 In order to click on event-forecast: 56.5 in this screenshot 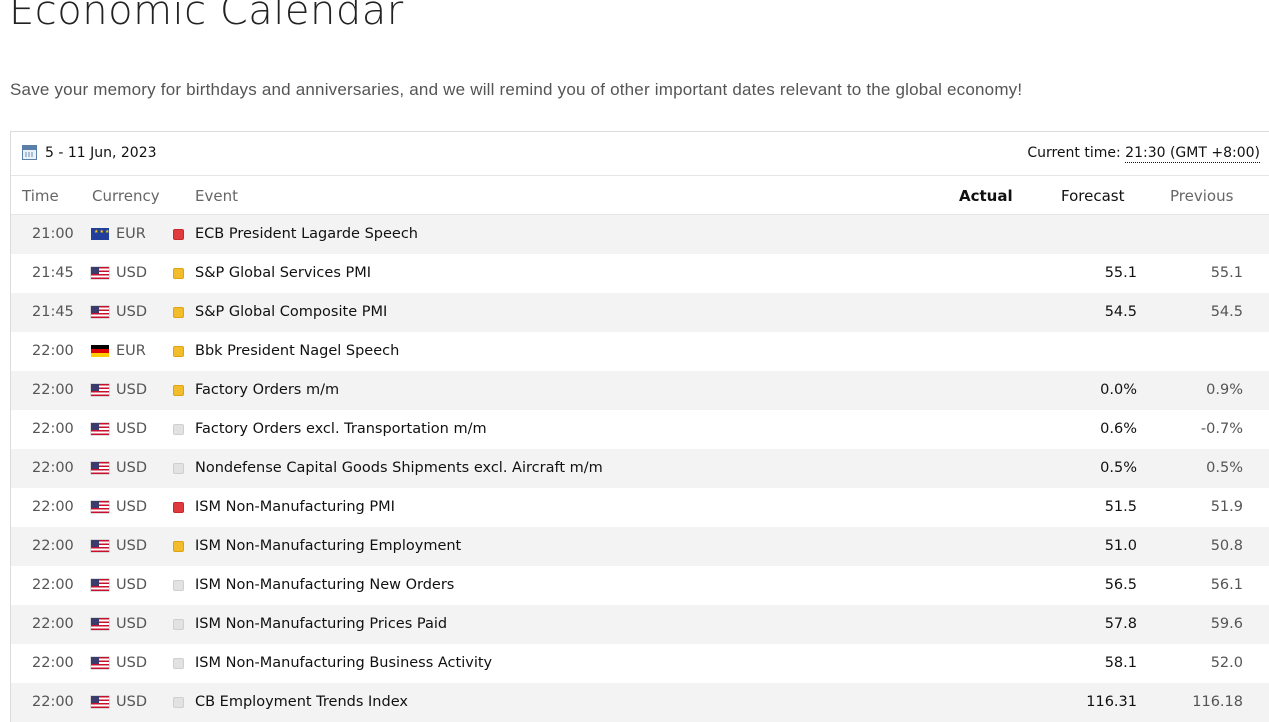, I will do `click(1120, 585)`.